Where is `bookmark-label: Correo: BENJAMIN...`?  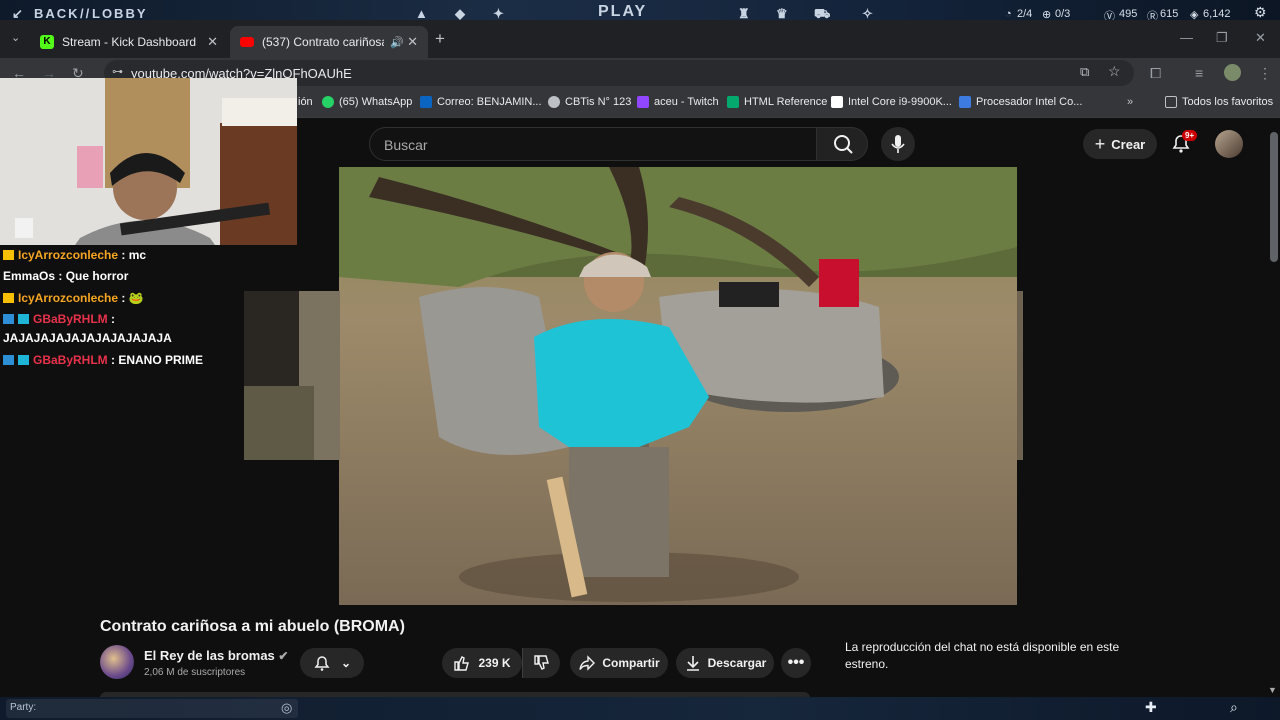
bookmark-label: Correo: BENJAMIN... is located at coordinates (489, 102).